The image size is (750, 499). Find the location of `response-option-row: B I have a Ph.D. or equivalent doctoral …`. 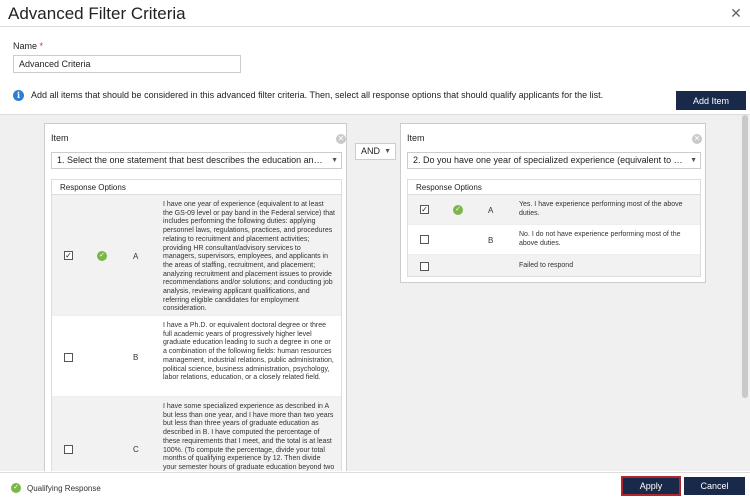

response-option-row: B I have a Ph.D. or equivalent doctoral … is located at coordinates (196, 356).